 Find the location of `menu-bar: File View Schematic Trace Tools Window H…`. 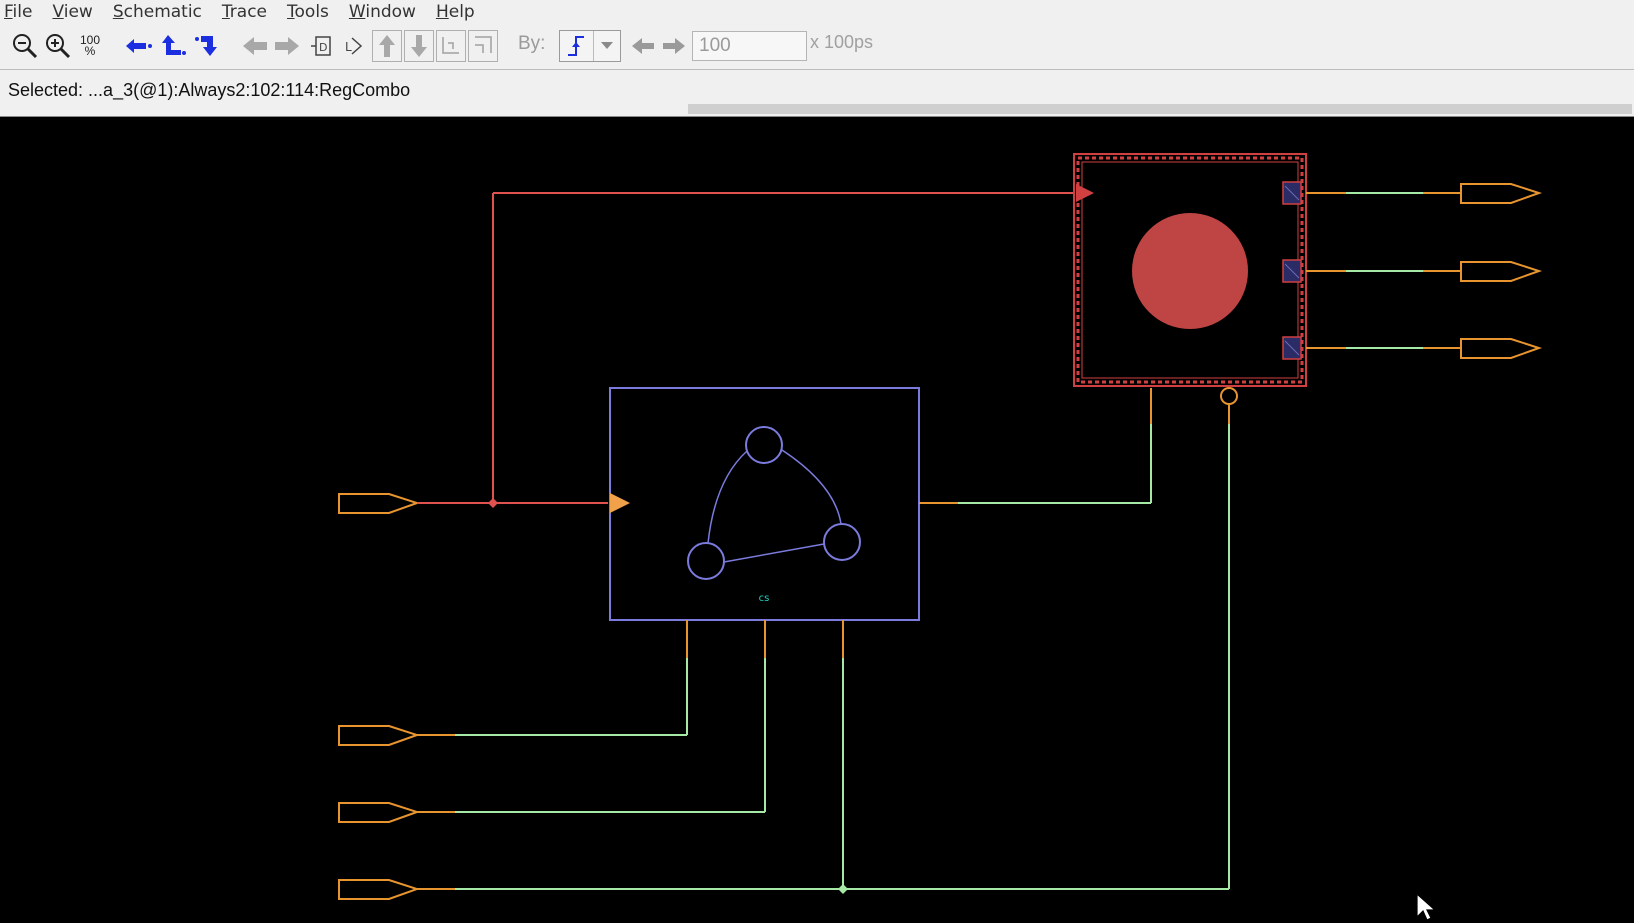

menu-bar: File View Schematic Trace Tools Window H… is located at coordinates (817, 12).